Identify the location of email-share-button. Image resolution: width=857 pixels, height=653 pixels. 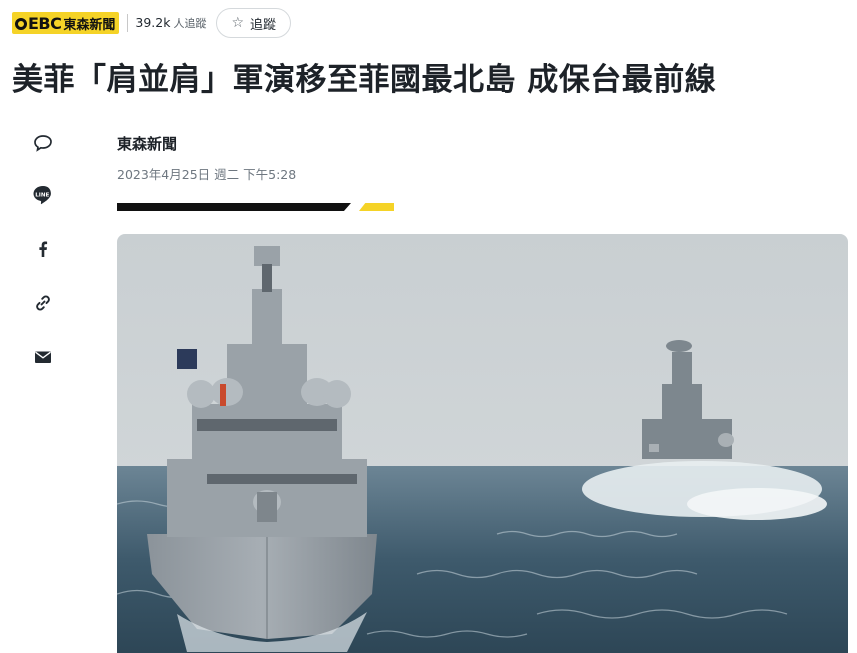
(43, 357).